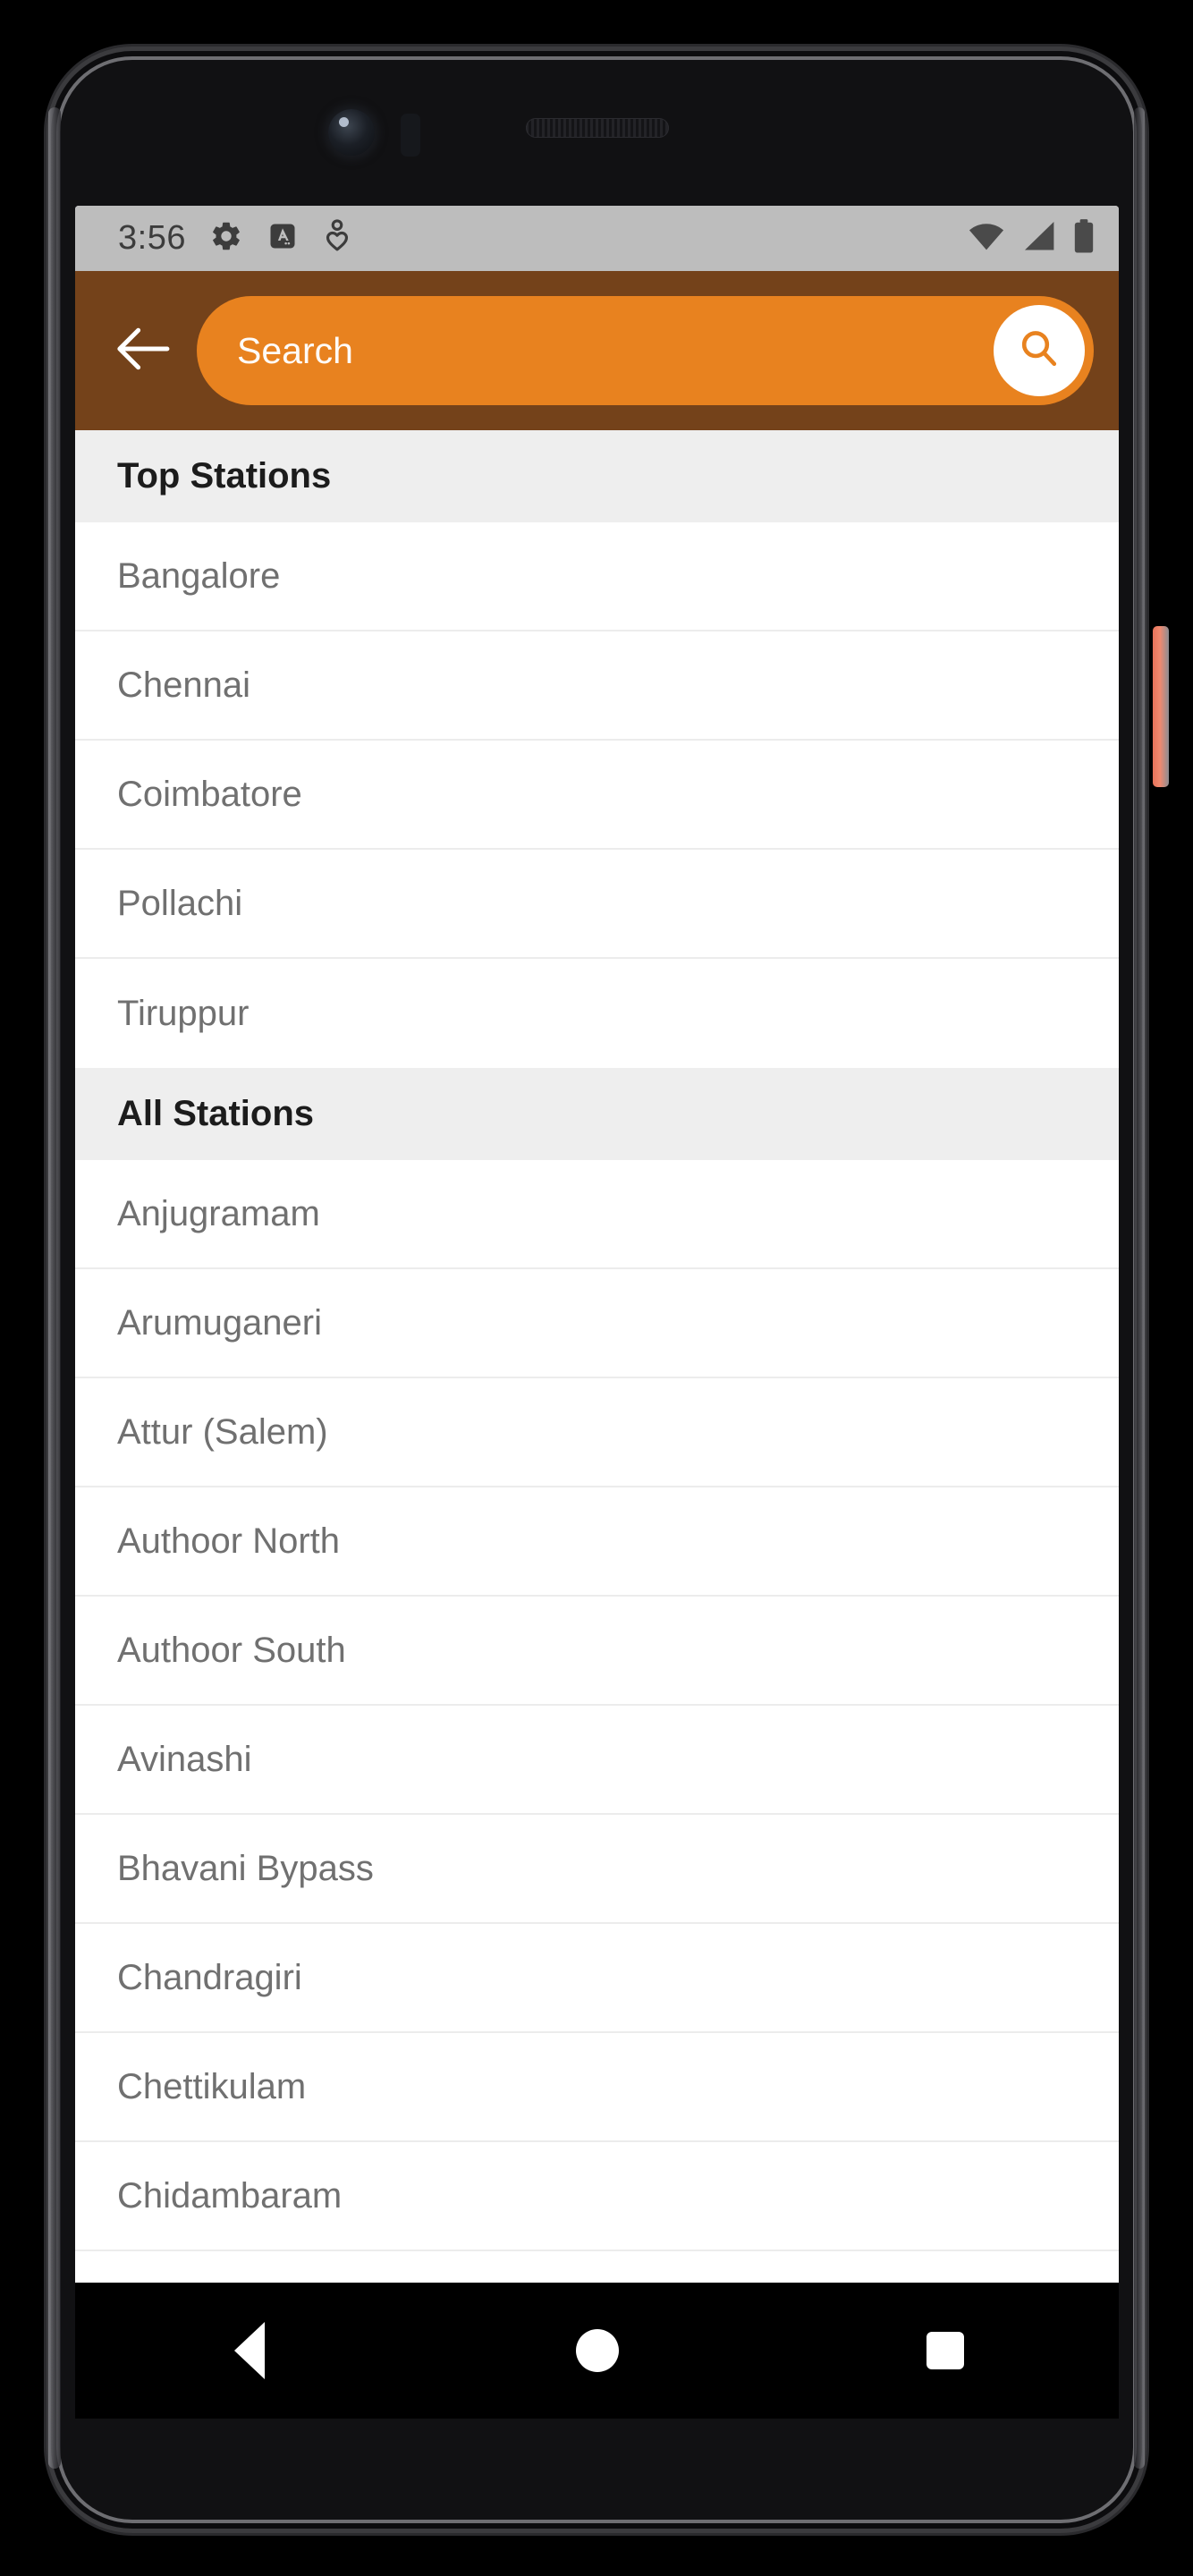 The image size is (1193, 2576). I want to click on status-bar-right-group, so click(1031, 238).